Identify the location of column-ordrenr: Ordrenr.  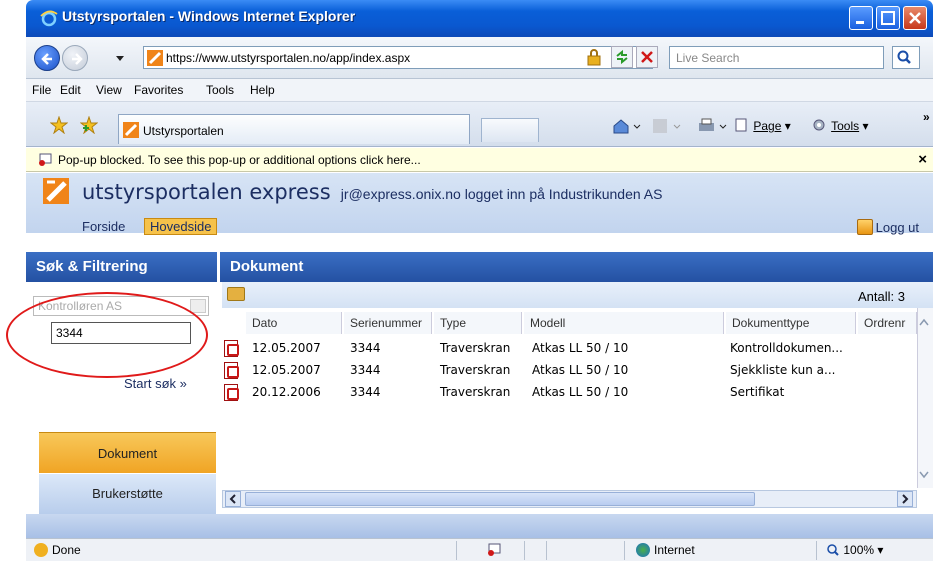
(887, 323).